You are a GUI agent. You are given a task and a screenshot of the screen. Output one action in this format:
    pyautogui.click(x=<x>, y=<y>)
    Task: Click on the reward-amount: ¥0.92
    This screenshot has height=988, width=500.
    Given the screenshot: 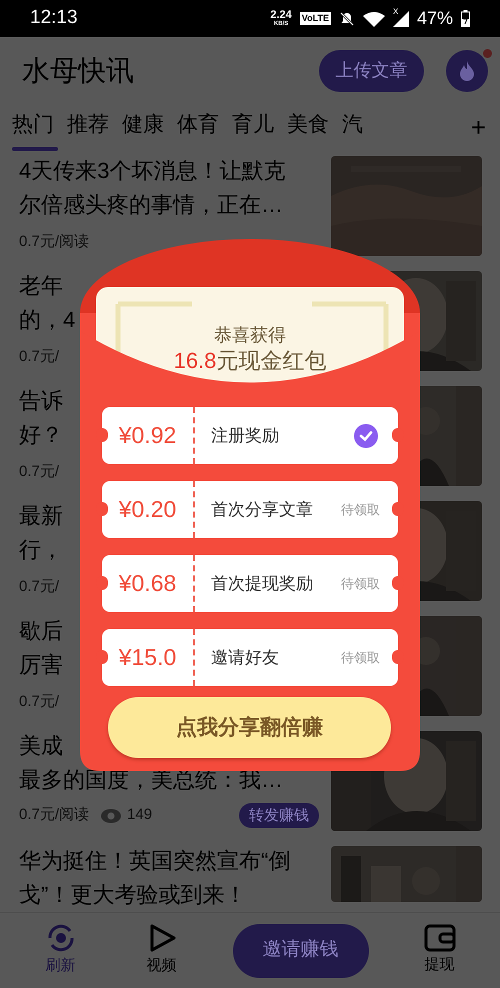 What is the action you would take?
    pyautogui.click(x=147, y=435)
    